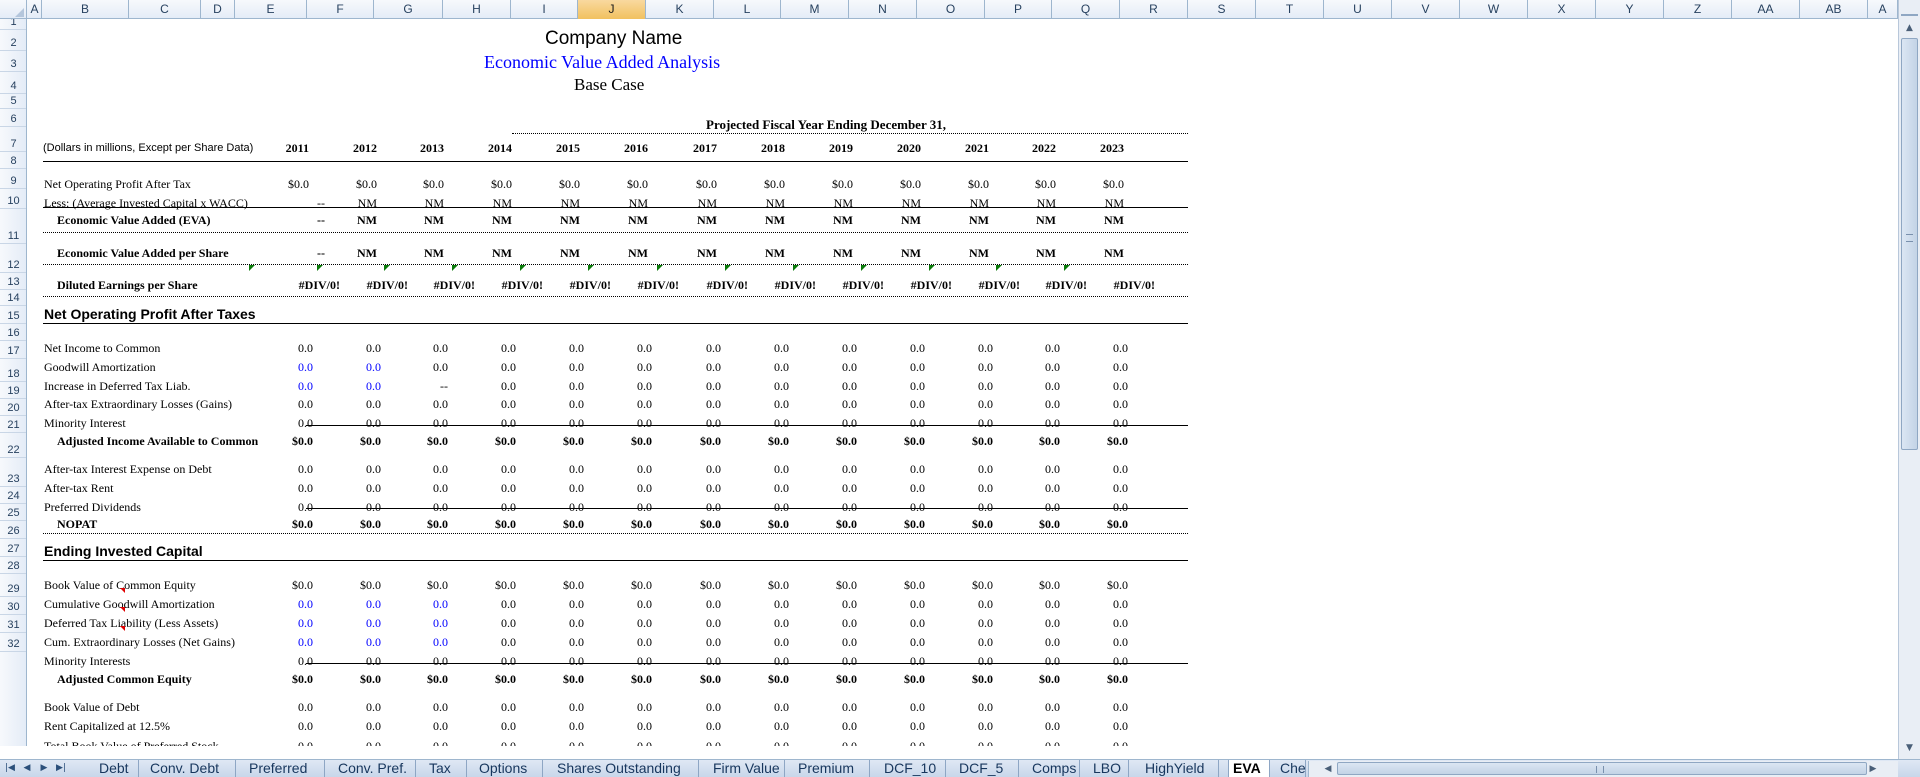 The image size is (1920, 777). What do you see at coordinates (680, 9) in the screenshot?
I see `column-header-k: K` at bounding box center [680, 9].